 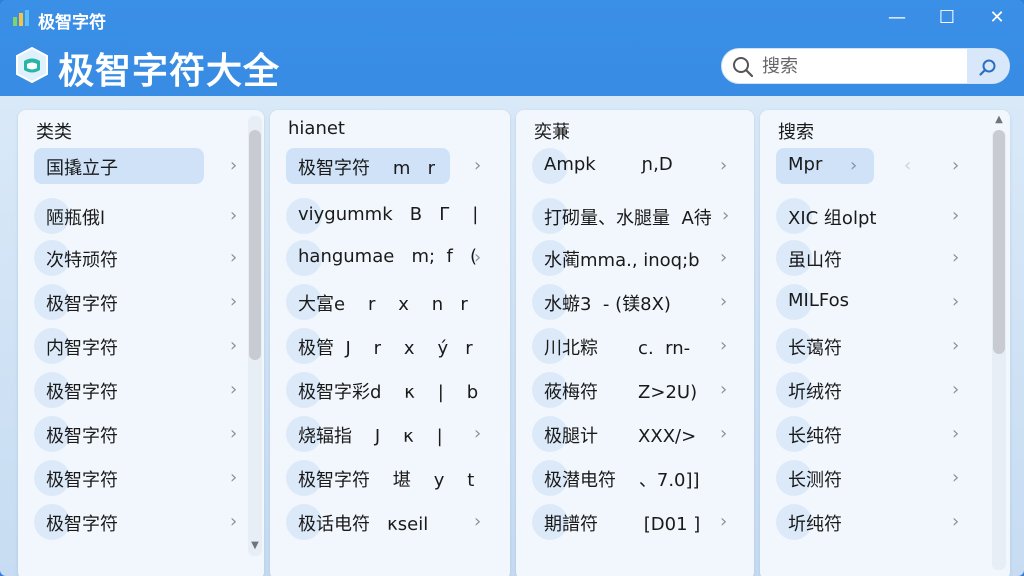 I want to click on list-item: 极潜电符 、7.0]], so click(x=635, y=478).